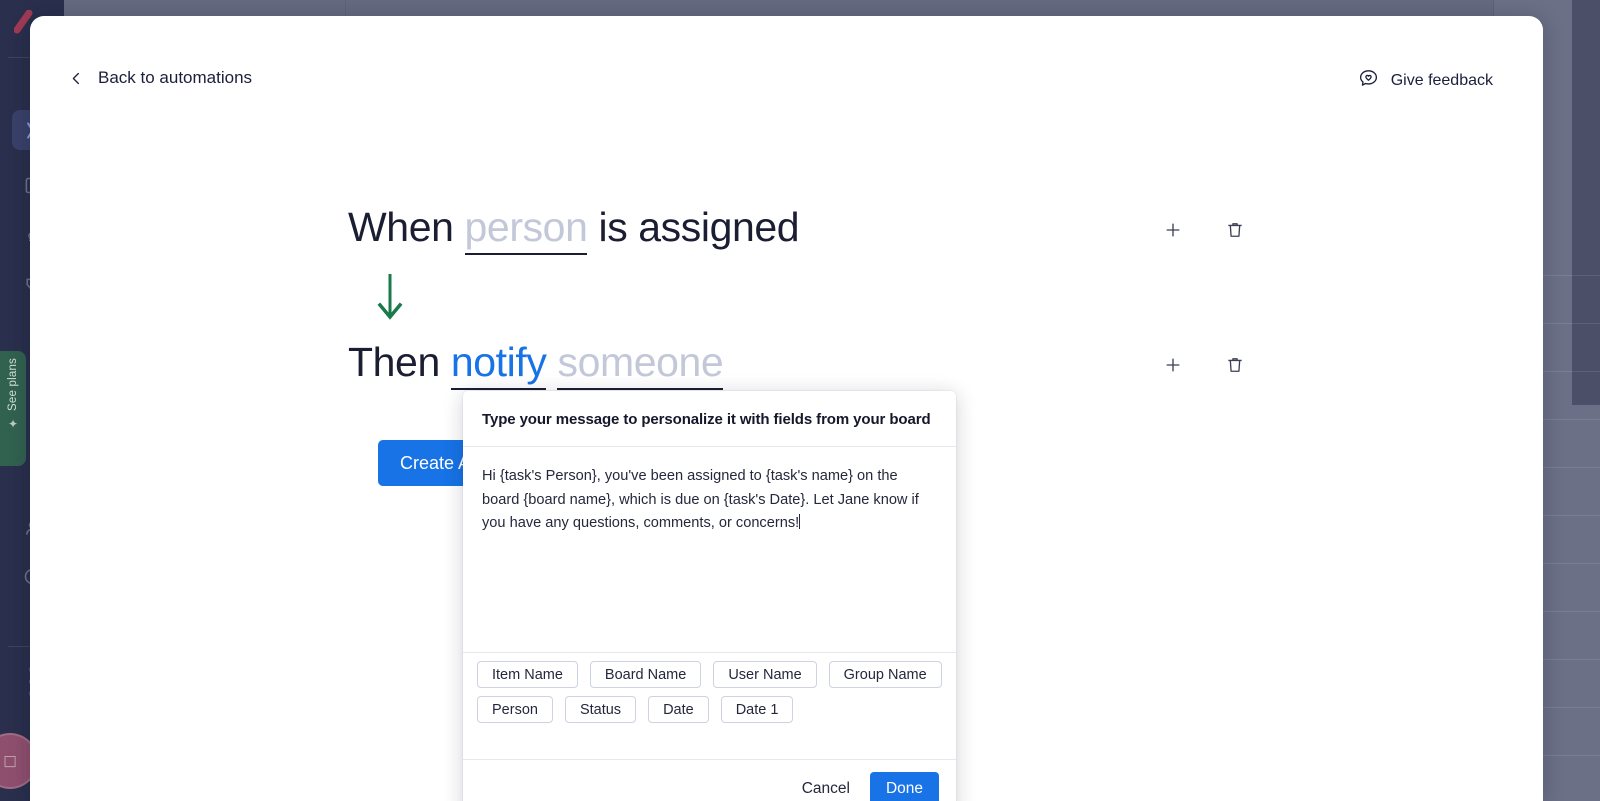  What do you see at coordinates (945, 230) in the screenshot?
I see `recipe-row-trigger: When person is assigned` at bounding box center [945, 230].